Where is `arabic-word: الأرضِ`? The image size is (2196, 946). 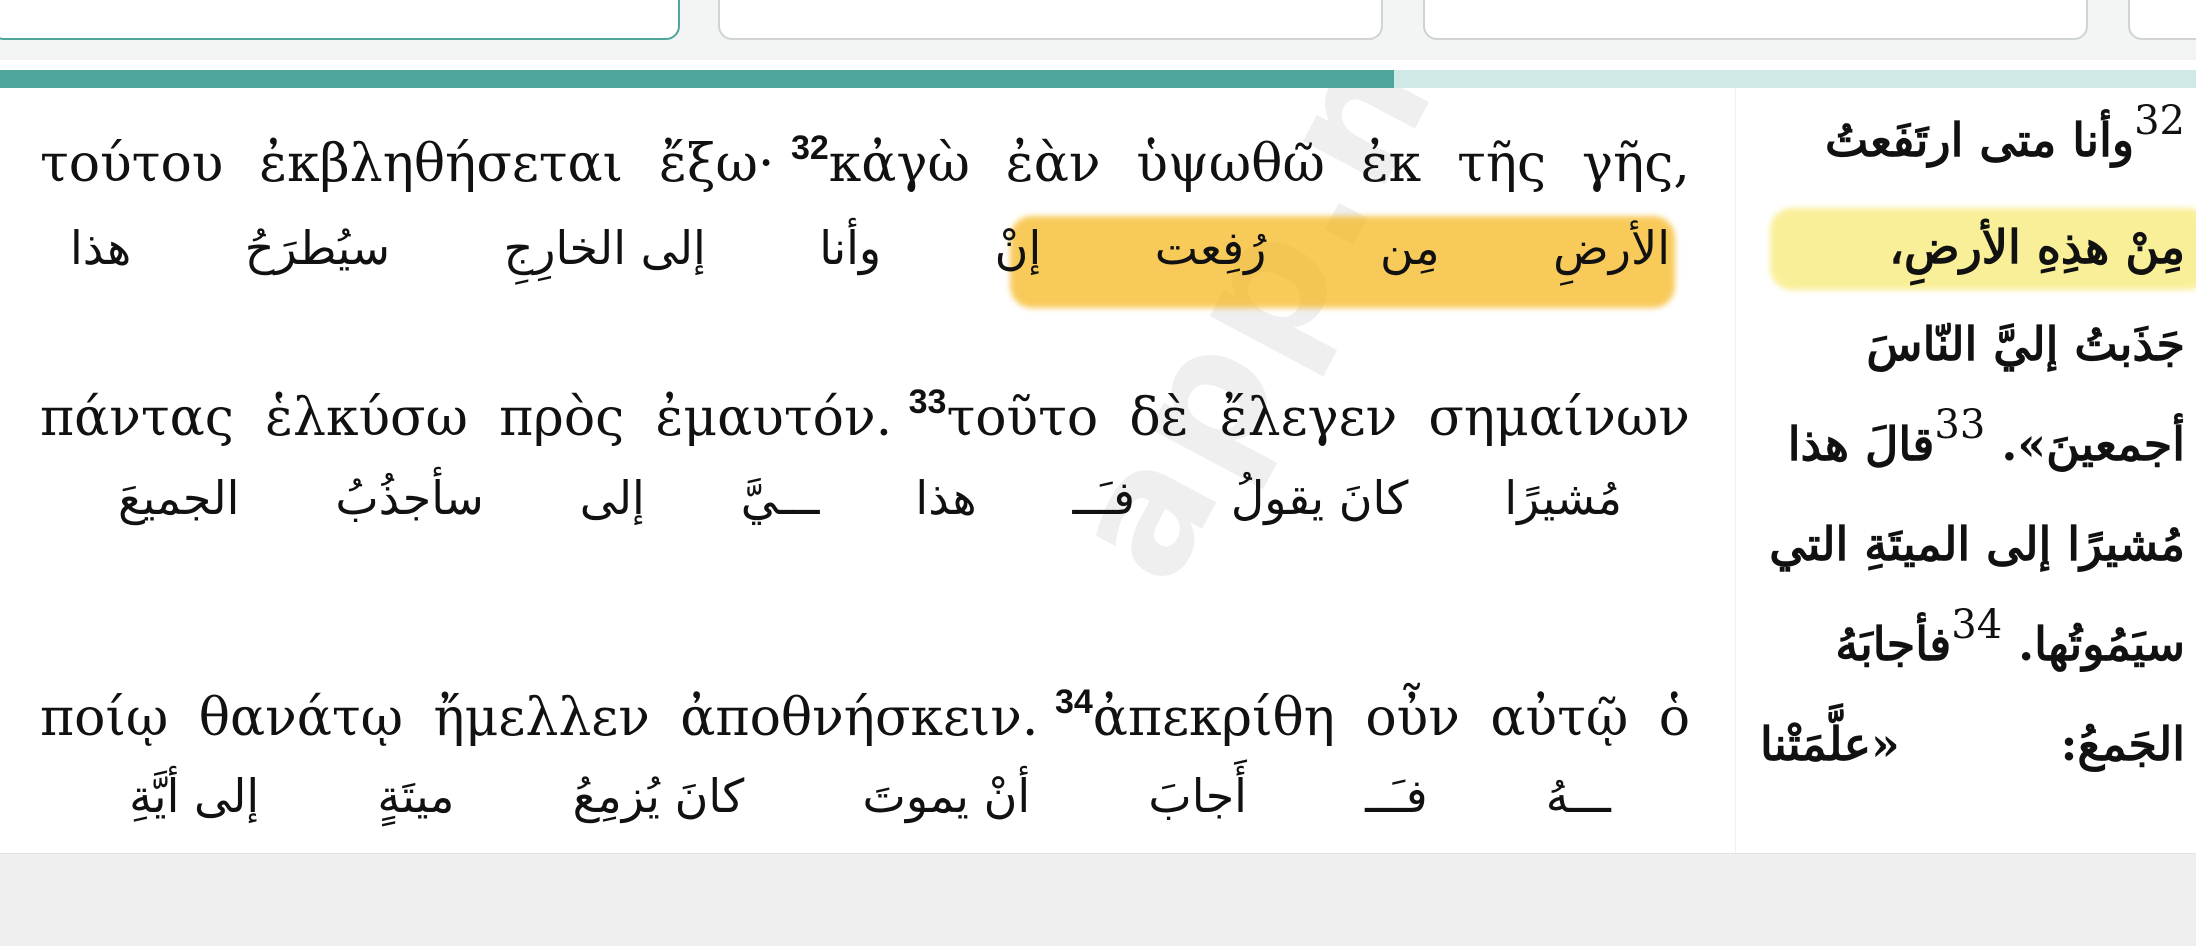 arabic-word: الأرضِ is located at coordinates (1611, 248).